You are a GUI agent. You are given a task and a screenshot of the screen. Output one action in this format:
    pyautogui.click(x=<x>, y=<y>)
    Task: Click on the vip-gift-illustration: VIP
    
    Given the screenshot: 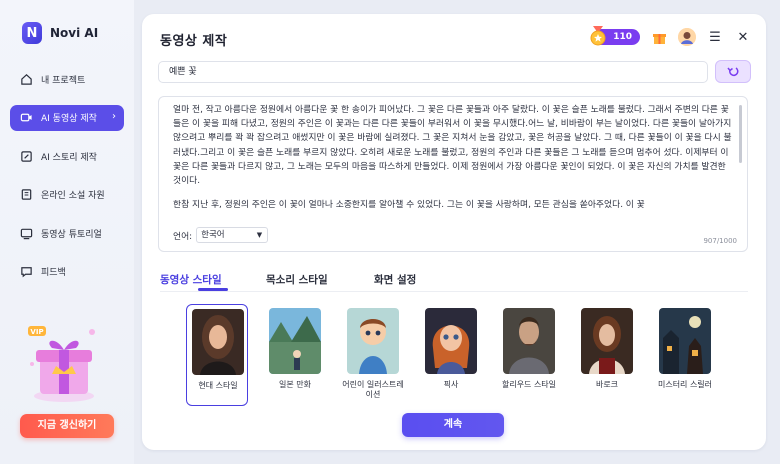 What is the action you would take?
    pyautogui.click(x=64, y=361)
    